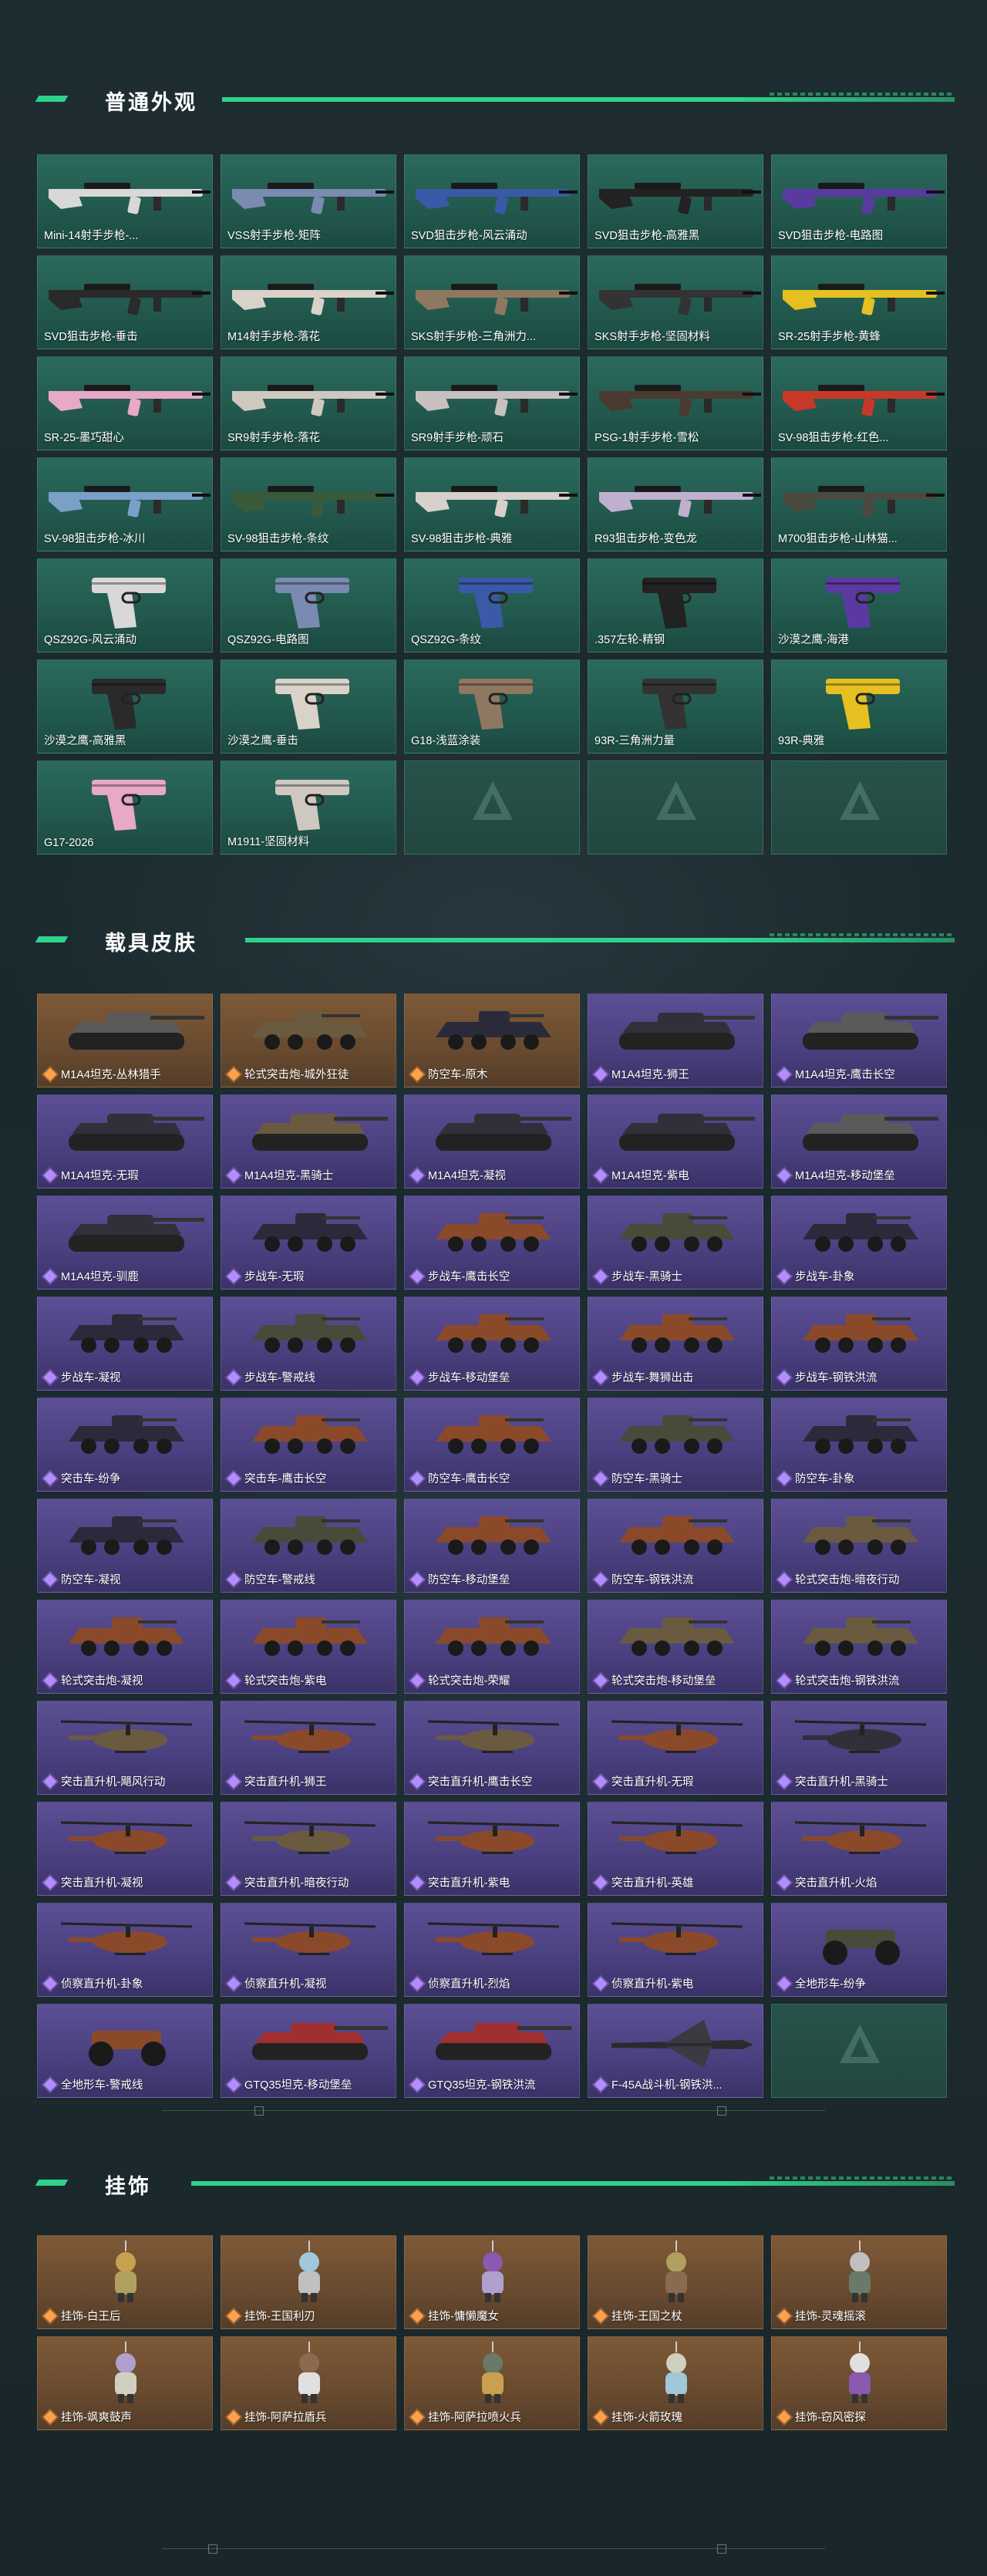 The image size is (987, 2576). I want to click on vehicle-card: GTQ35坦克-移动堡垒, so click(308, 2051).